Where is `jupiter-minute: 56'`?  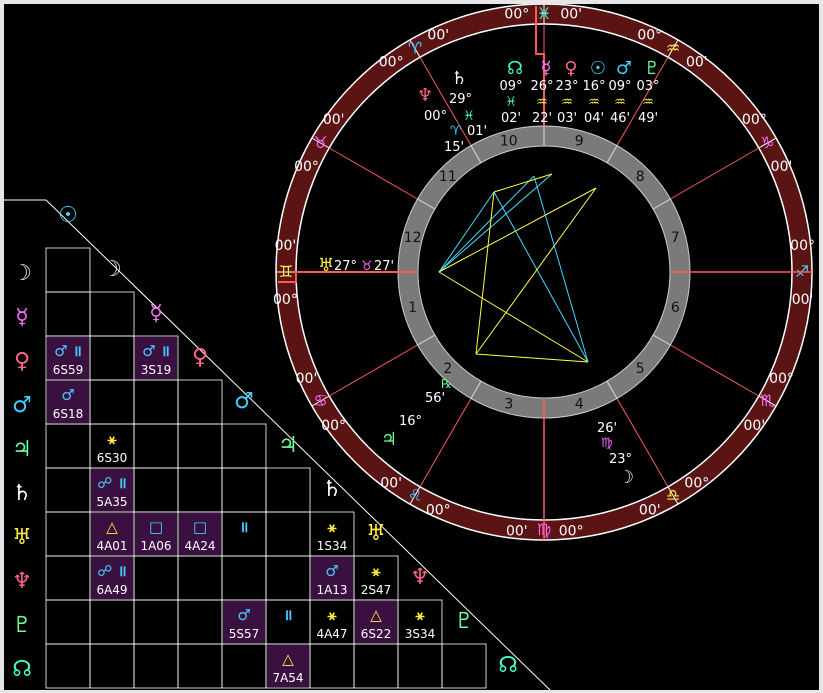
jupiter-minute: 56' is located at coordinates (435, 398).